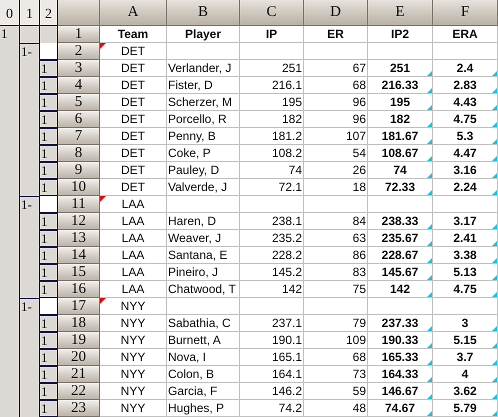  What do you see at coordinates (79, 255) in the screenshot?
I see `row-header: 14` at bounding box center [79, 255].